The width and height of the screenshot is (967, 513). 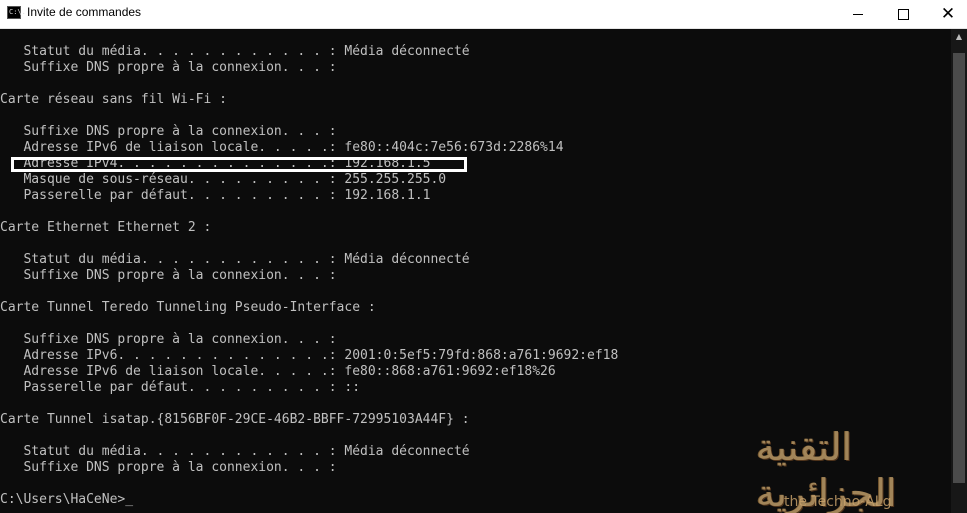 I want to click on watermark: التقنية الجزائرية the Techno-ALg, so click(x=859, y=462).